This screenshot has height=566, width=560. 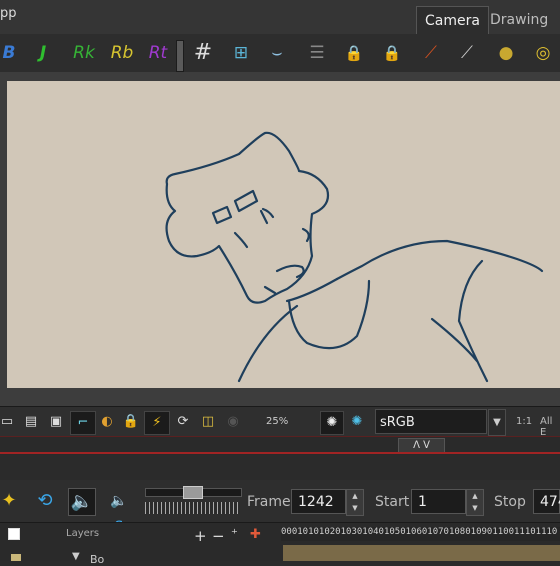 What do you see at coordinates (357, 422) in the screenshot?
I see `color-gear-icon: ✺` at bounding box center [357, 422].